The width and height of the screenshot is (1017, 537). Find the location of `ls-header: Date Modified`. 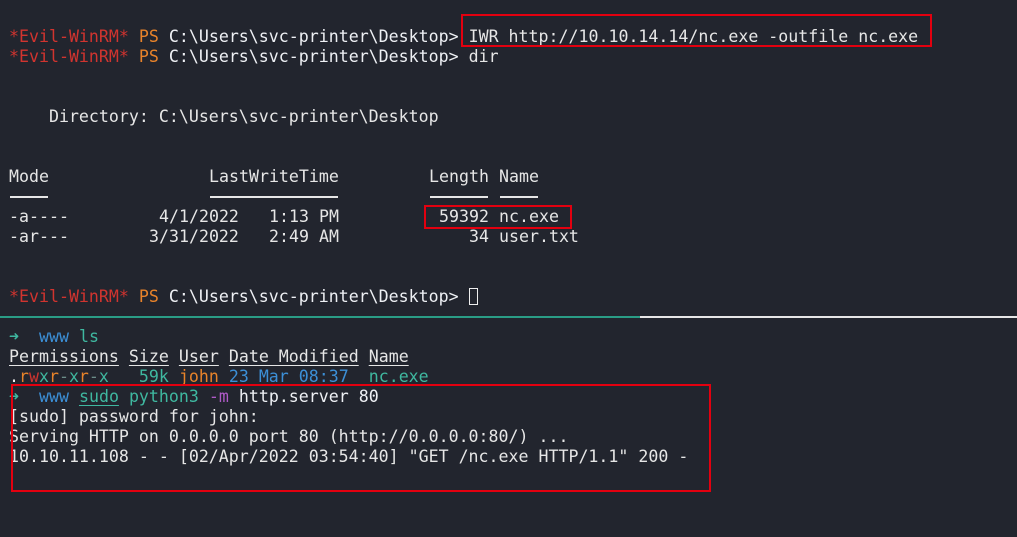

ls-header: Date Modified is located at coordinates (293, 356).